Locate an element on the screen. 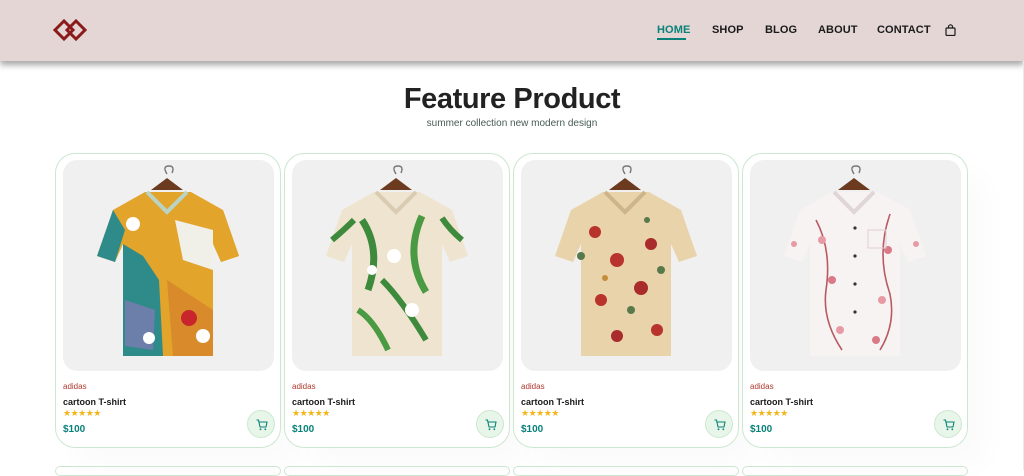  logo-icon is located at coordinates (71, 30).